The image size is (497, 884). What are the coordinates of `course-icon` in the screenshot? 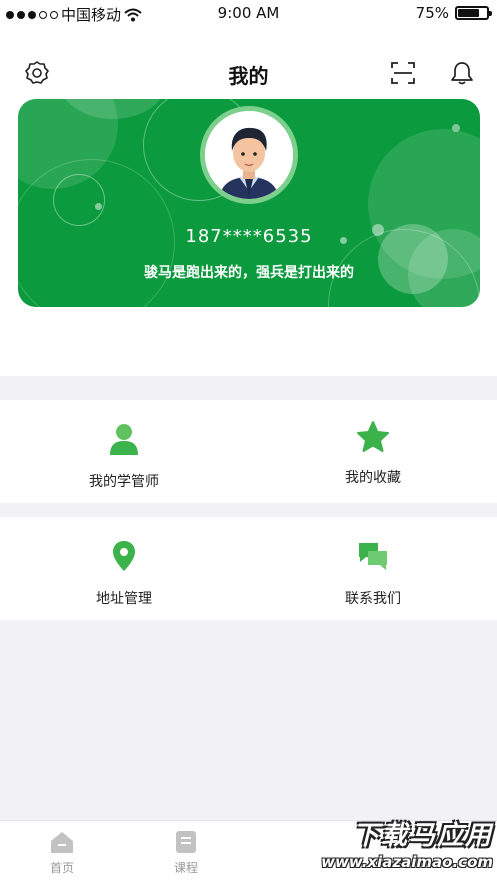 It's located at (186, 842).